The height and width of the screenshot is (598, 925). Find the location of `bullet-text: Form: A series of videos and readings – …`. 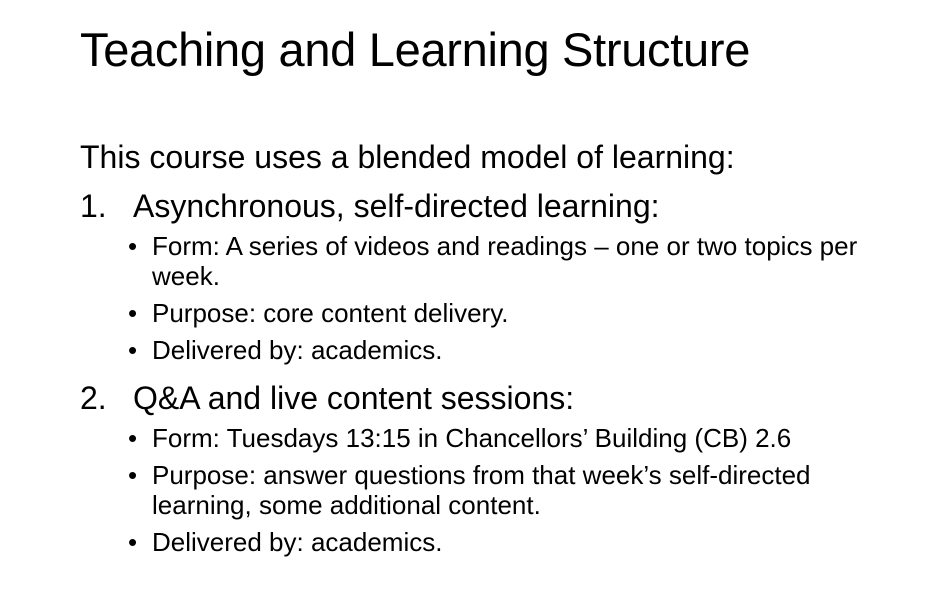

bullet-text: Form: A series of videos and readings – … is located at coordinates (505, 261).